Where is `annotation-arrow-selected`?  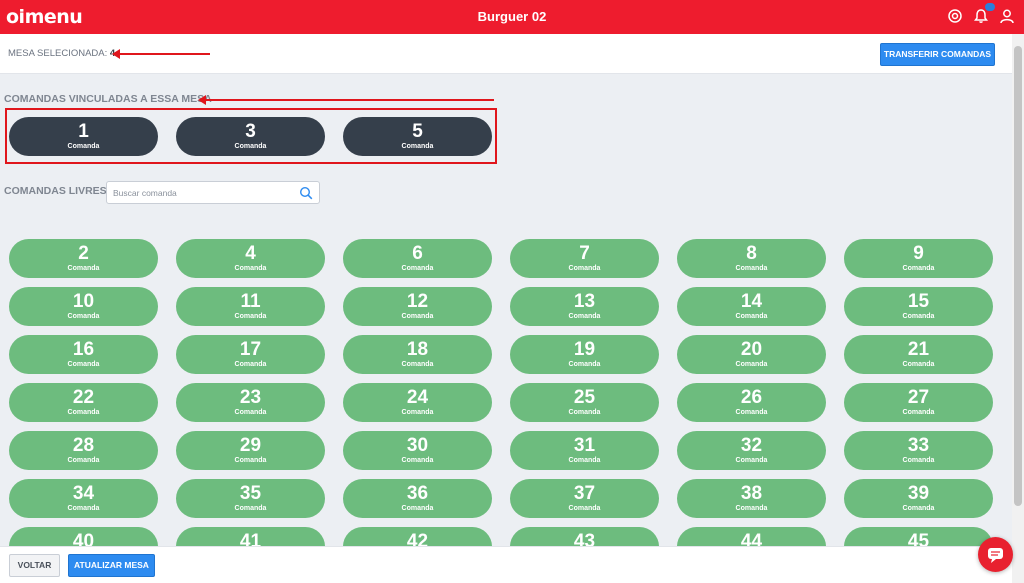
annotation-arrow-selected is located at coordinates (161, 54).